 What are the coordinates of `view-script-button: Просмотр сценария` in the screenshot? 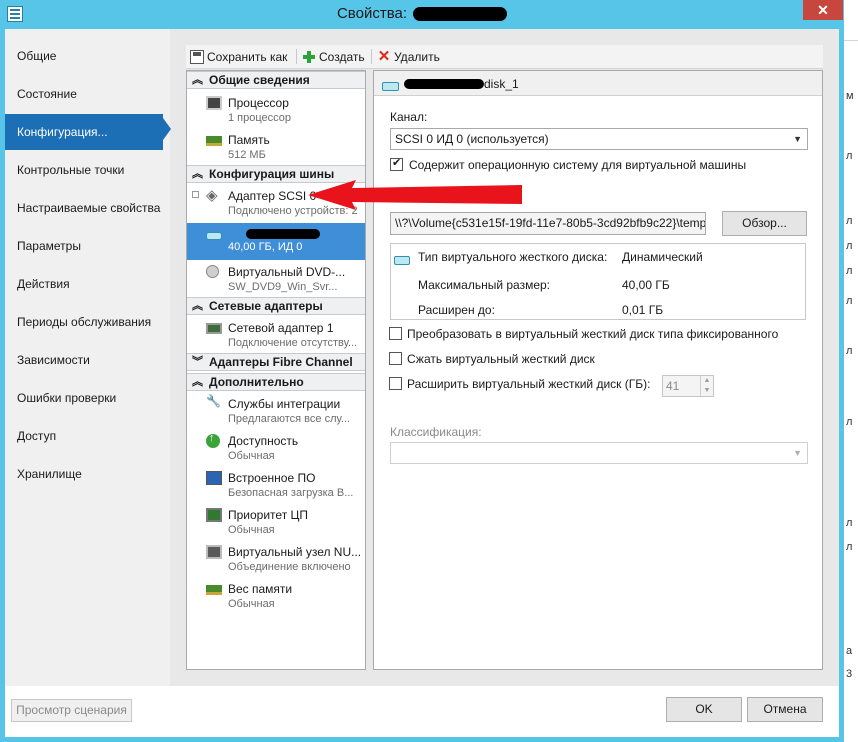 It's located at (71, 710).